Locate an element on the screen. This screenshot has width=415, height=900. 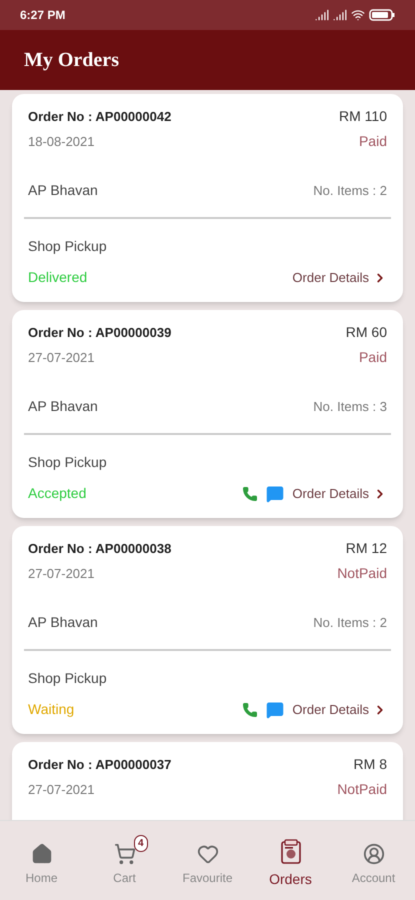
order-number: Order No : AP00000038 is located at coordinates (100, 549).